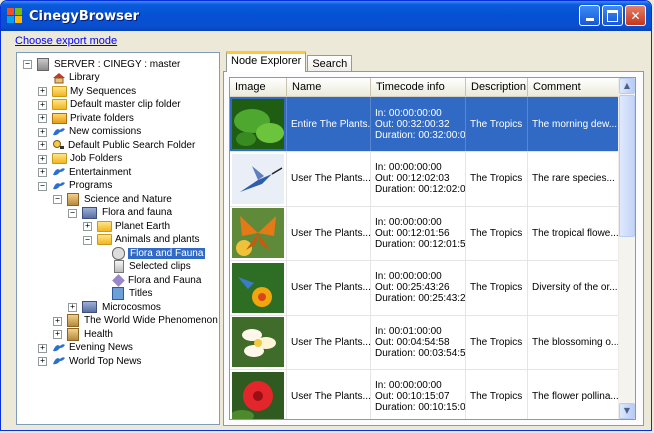 Image resolution: width=654 pixels, height=433 pixels. What do you see at coordinates (408, 331) in the screenshot?
I see `timecode-in: In: 00:01:00:00` at bounding box center [408, 331].